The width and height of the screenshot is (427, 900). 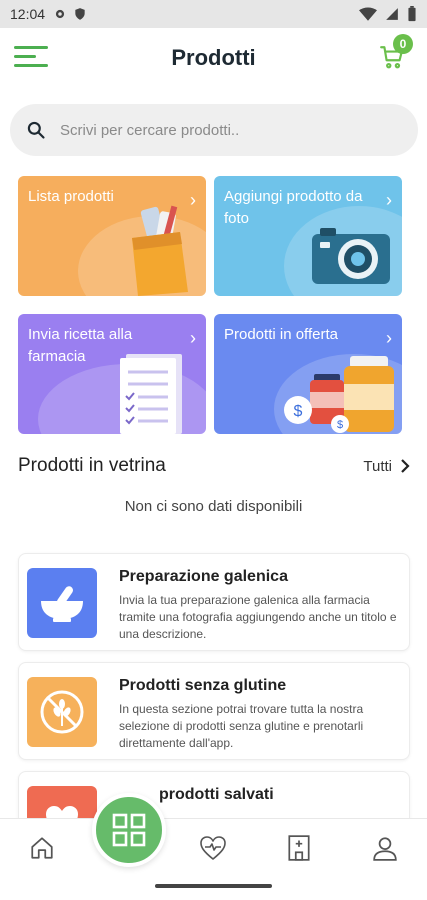 I want to click on nav-health, so click(x=213, y=848).